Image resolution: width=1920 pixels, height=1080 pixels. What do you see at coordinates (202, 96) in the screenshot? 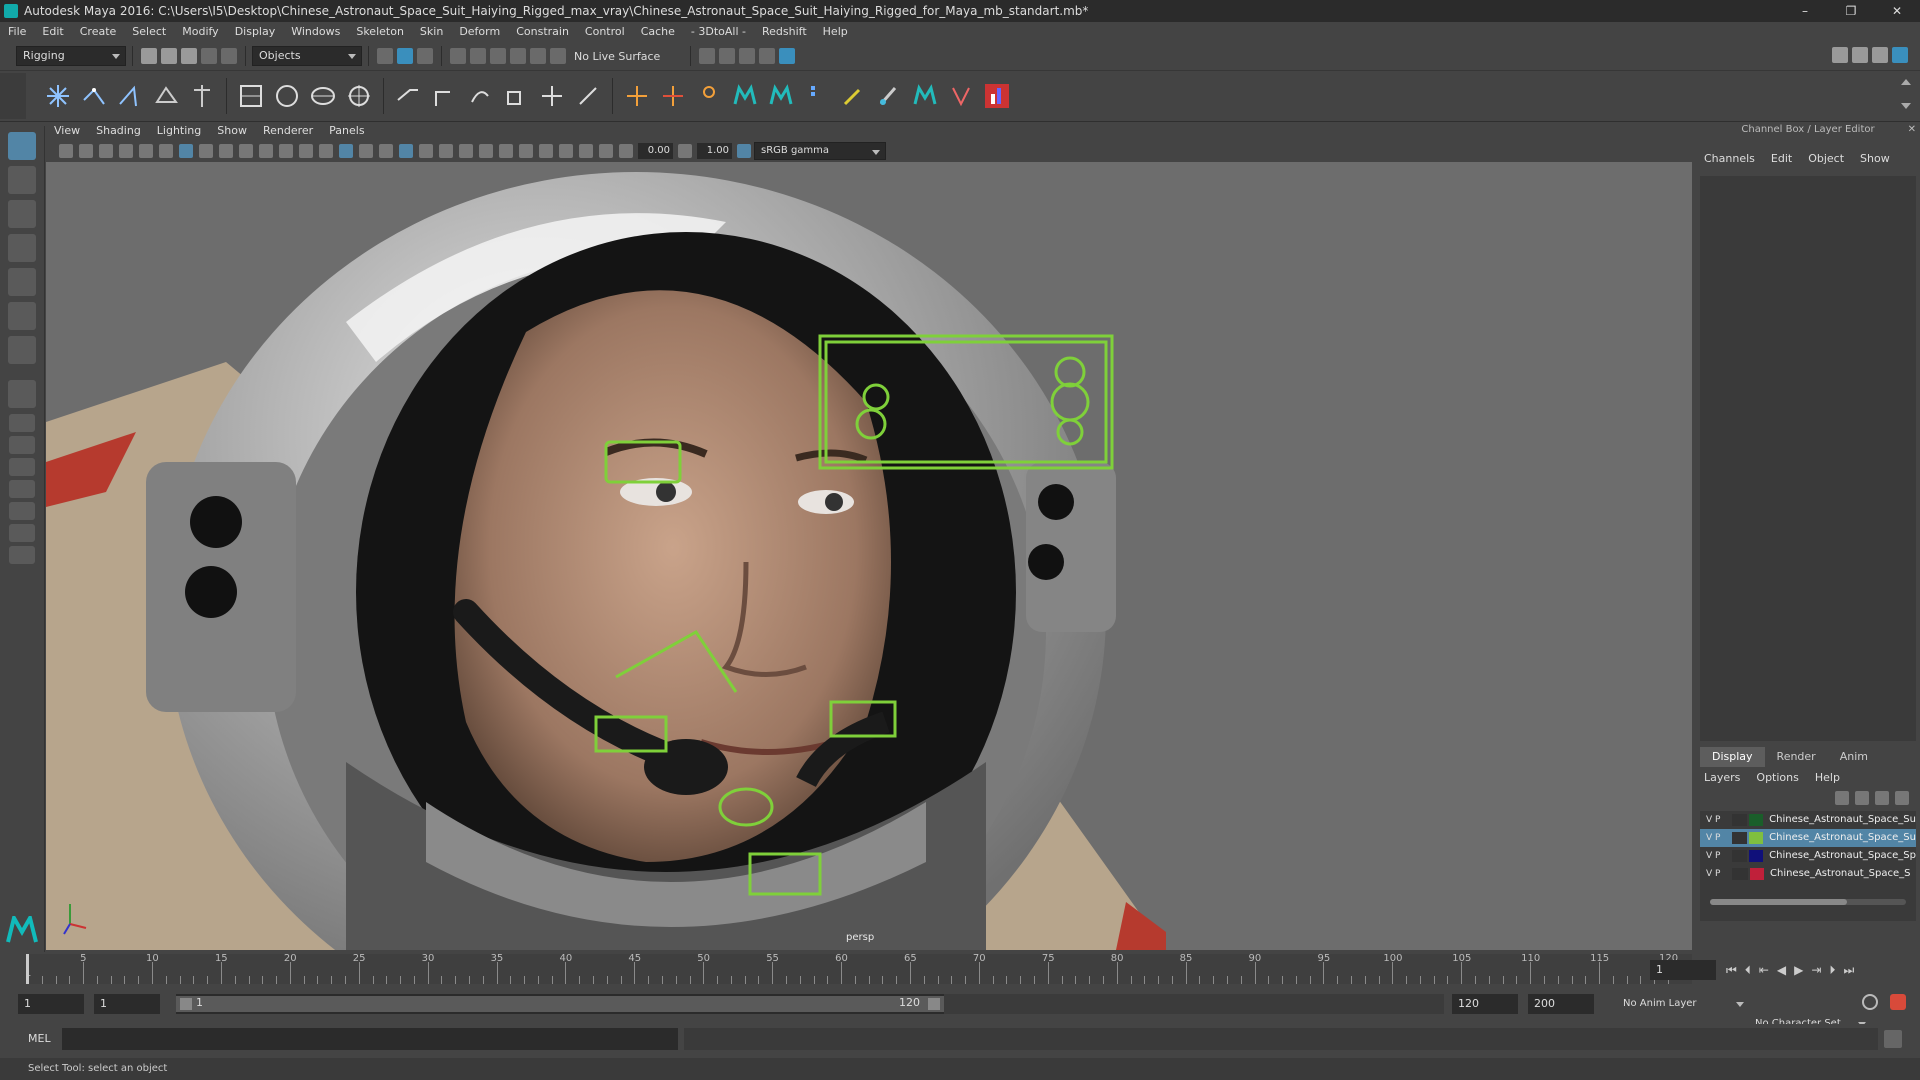
I see `mirror-joint-icon` at bounding box center [202, 96].